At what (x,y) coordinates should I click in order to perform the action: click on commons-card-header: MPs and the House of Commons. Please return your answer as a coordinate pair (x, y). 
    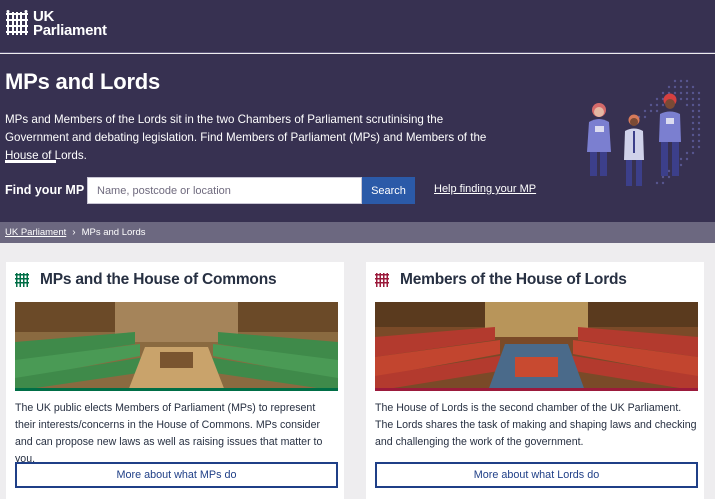
    Looking at the image, I should click on (146, 280).